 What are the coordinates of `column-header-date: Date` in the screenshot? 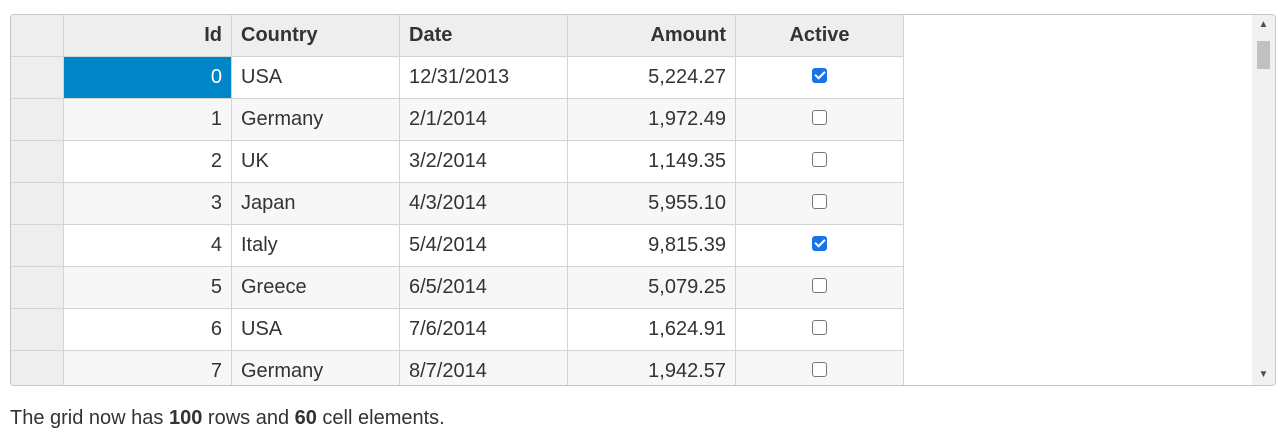 It's located at (484, 36).